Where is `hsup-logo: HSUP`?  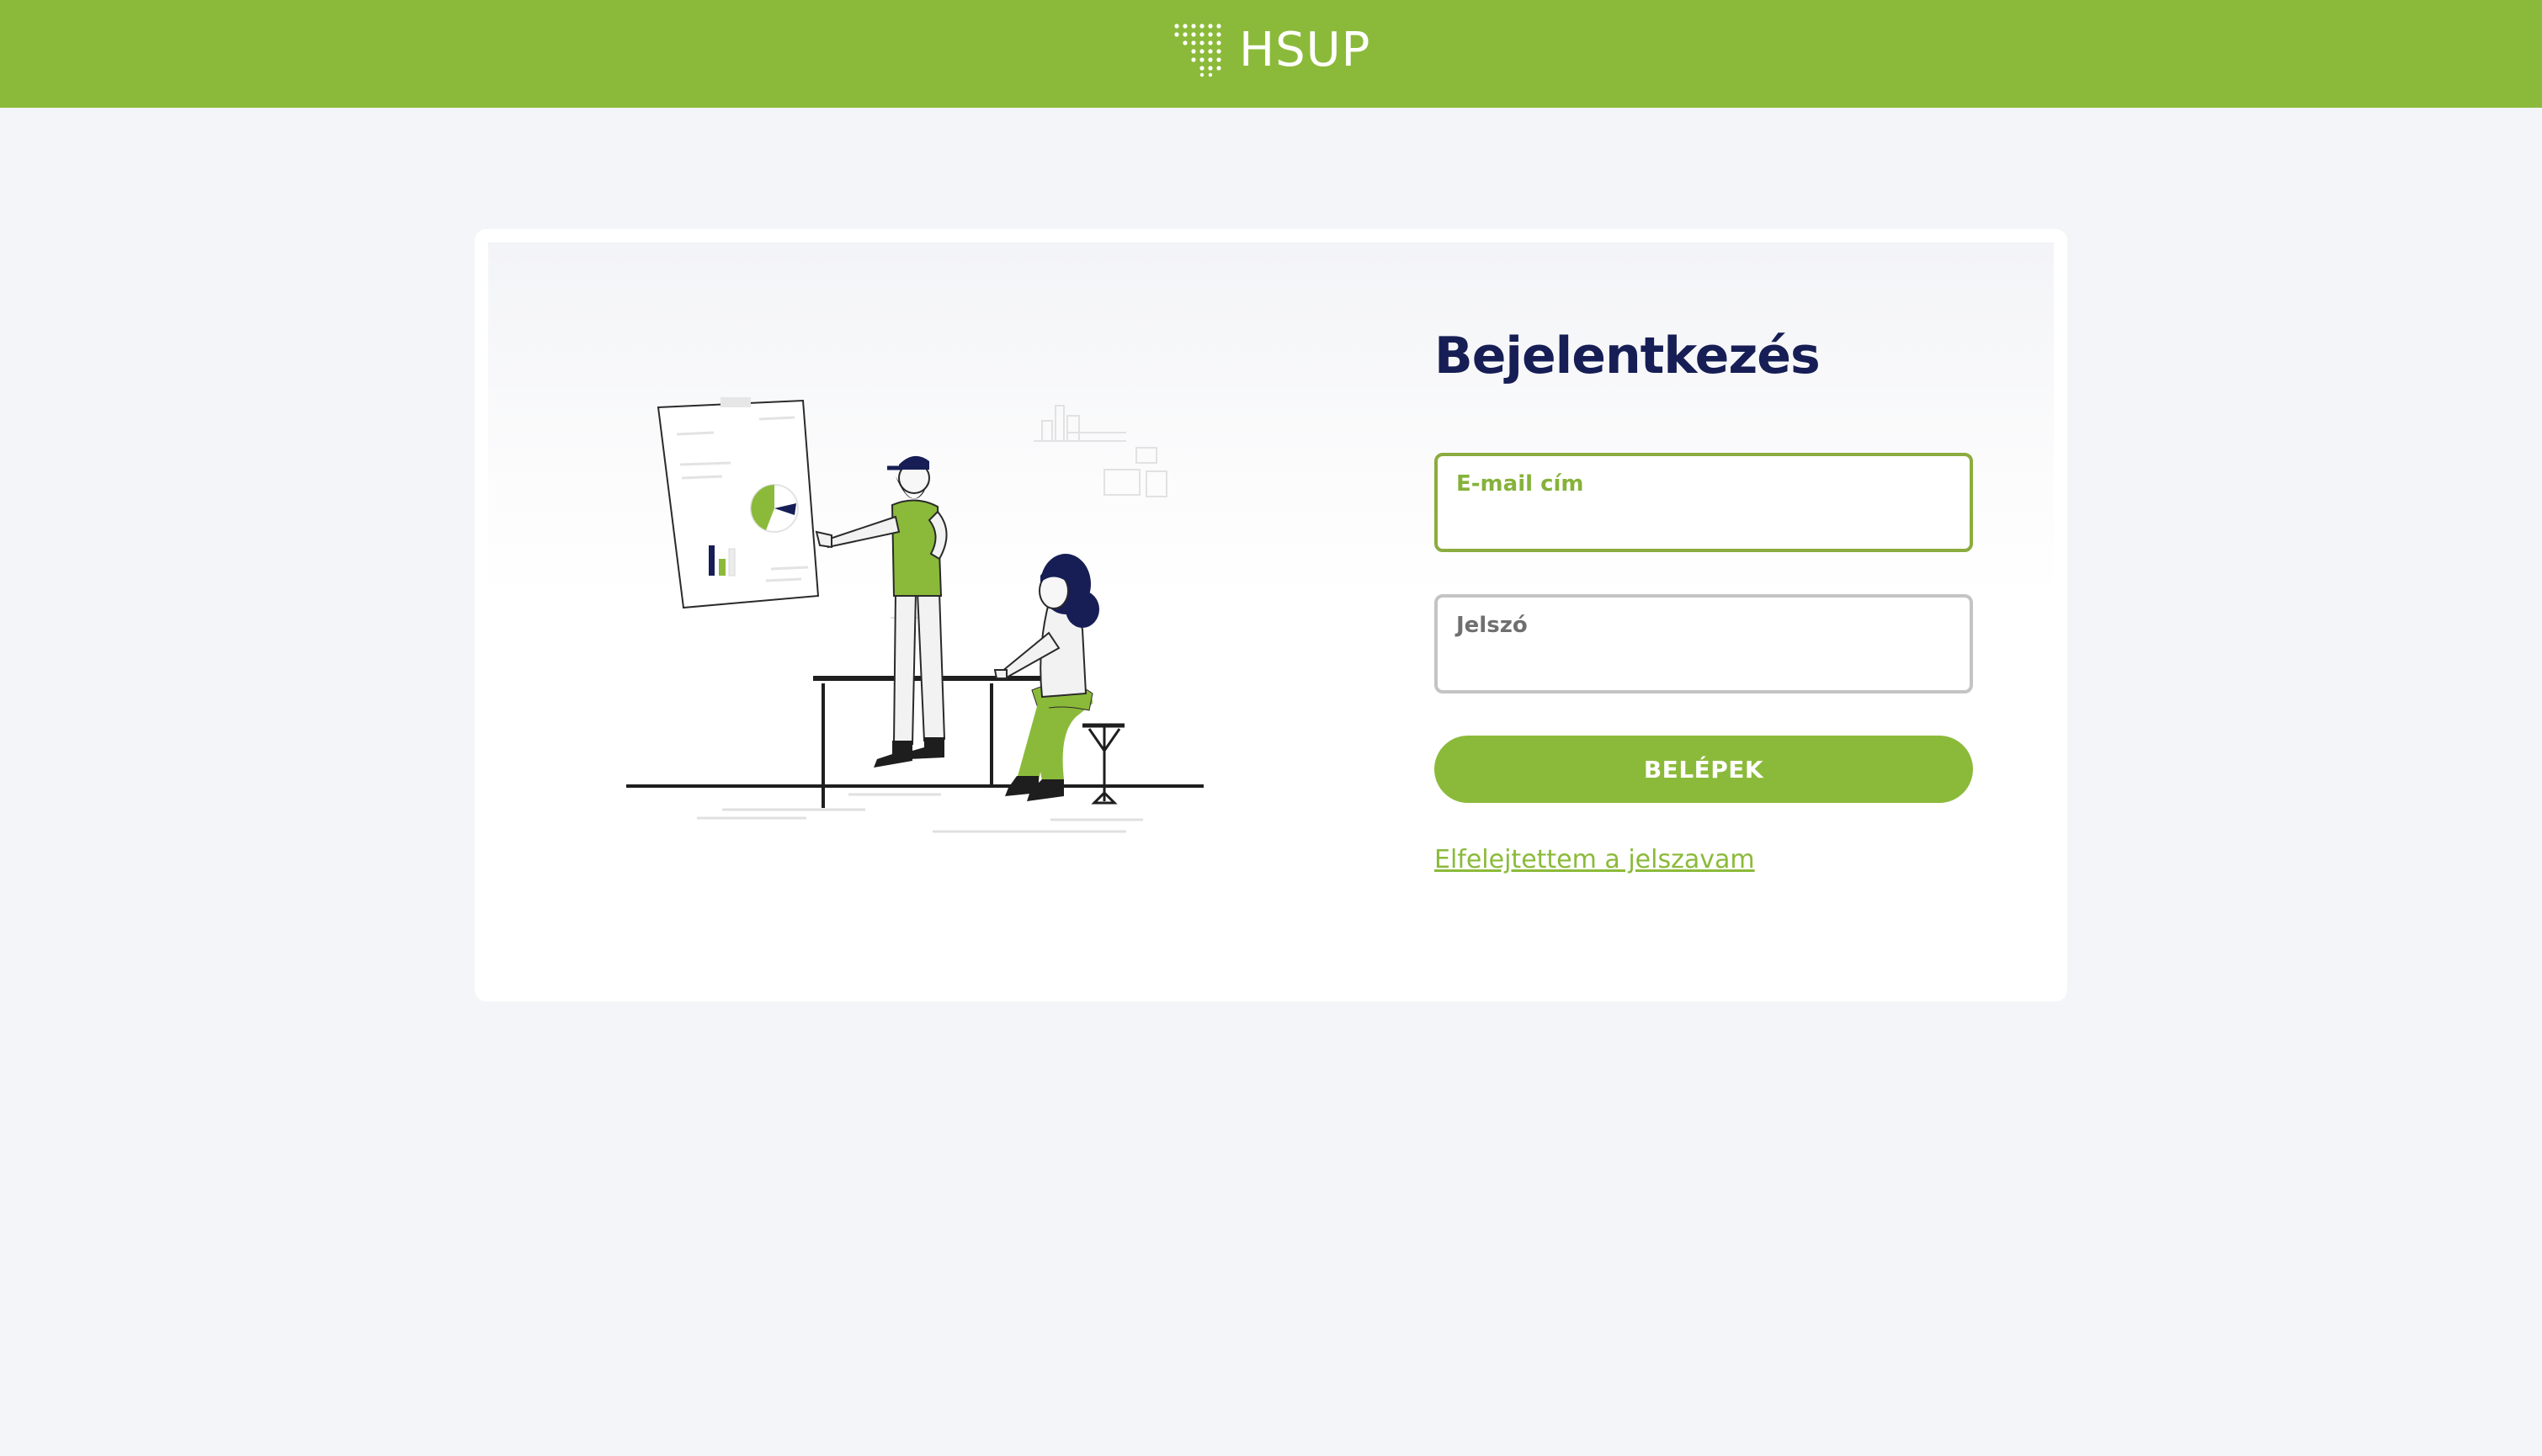 hsup-logo: HSUP is located at coordinates (1271, 50).